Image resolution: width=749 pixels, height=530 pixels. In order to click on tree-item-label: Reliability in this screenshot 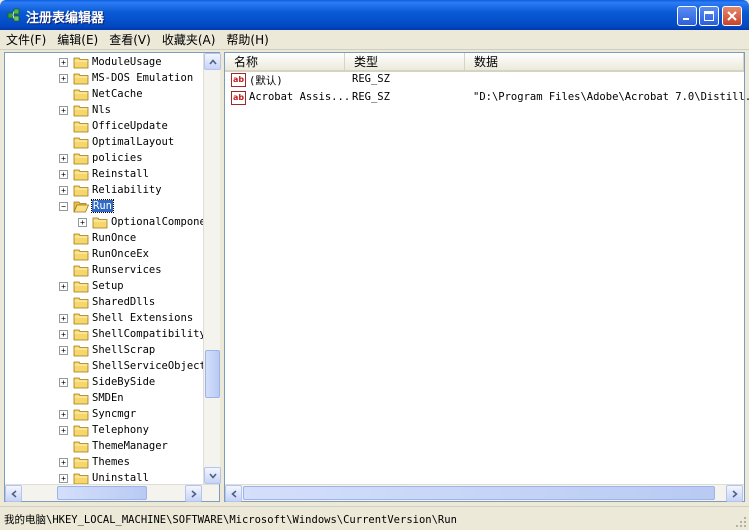, I will do `click(127, 190)`.